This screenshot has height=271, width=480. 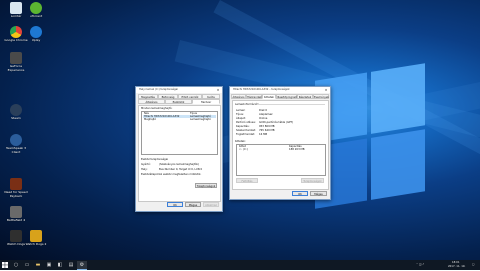 What do you see at coordinates (49, 265) in the screenshot?
I see `taskbar-app-icon: ▣` at bounding box center [49, 265].